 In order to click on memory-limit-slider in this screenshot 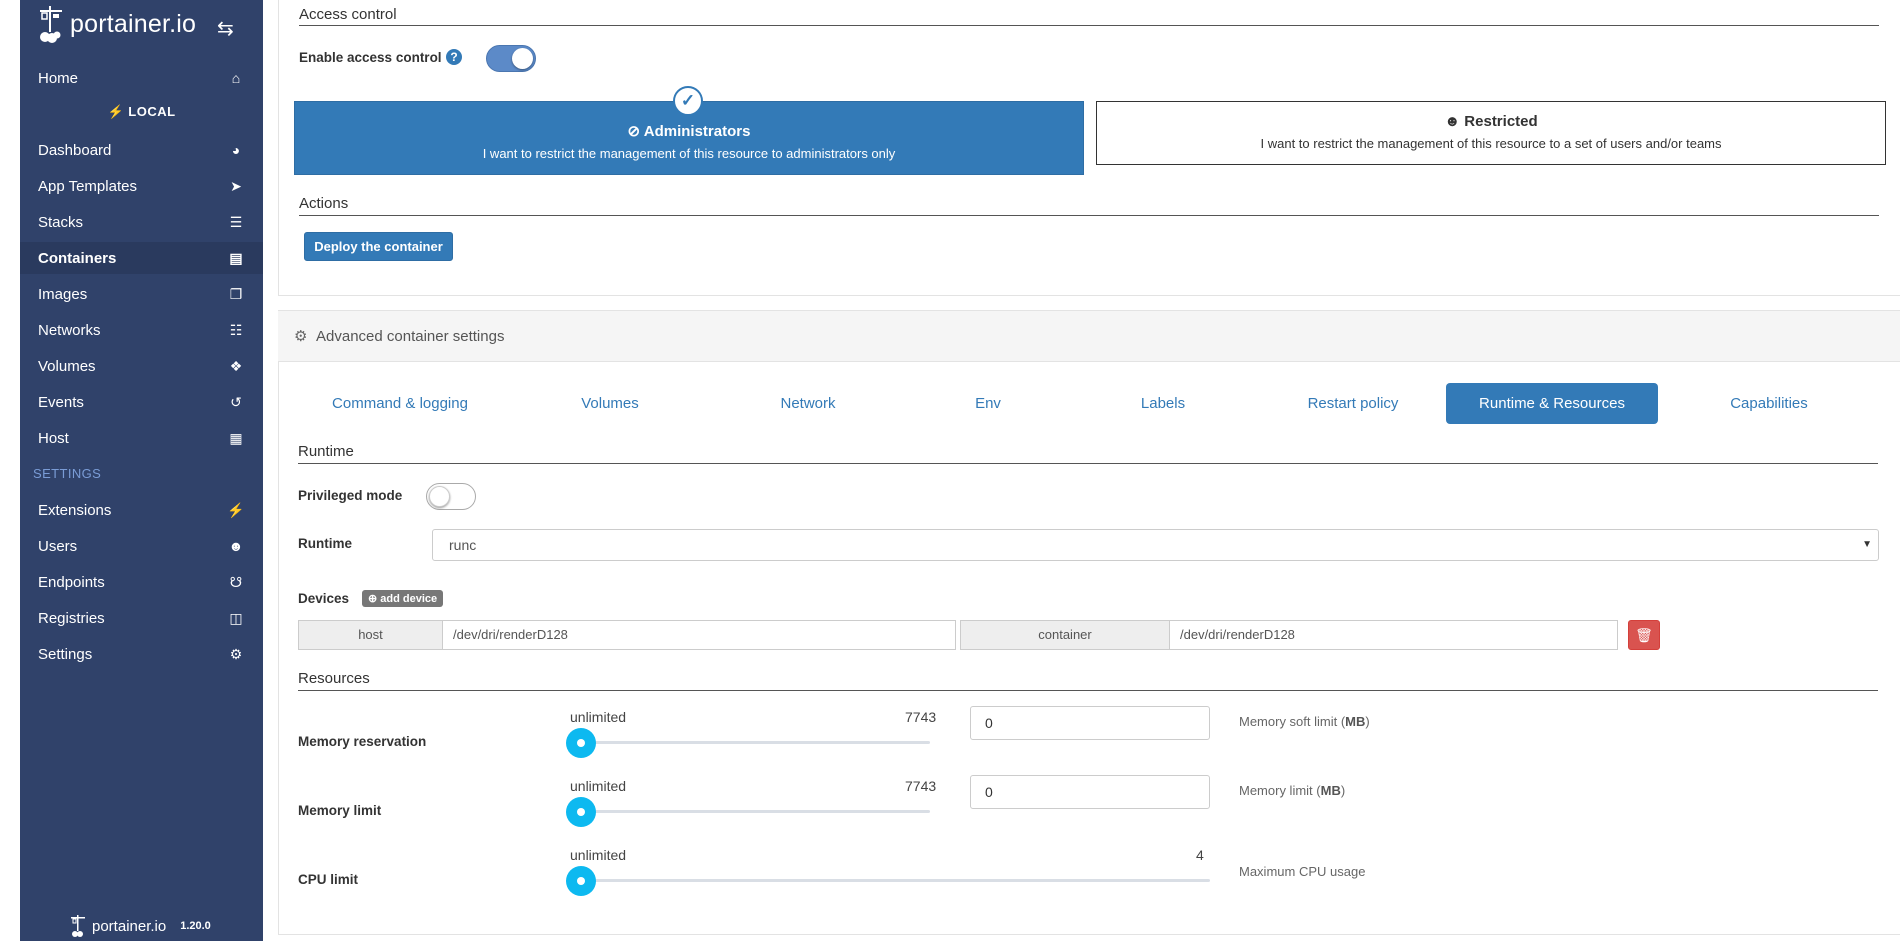, I will do `click(750, 811)`.